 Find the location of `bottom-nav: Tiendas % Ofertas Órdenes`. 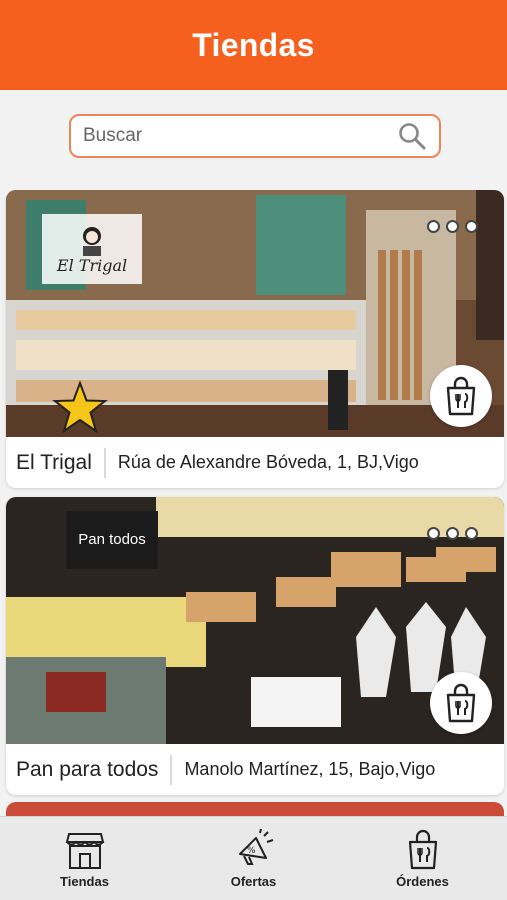

bottom-nav: Tiendas % Ofertas Órdenes is located at coordinates (253, 858).